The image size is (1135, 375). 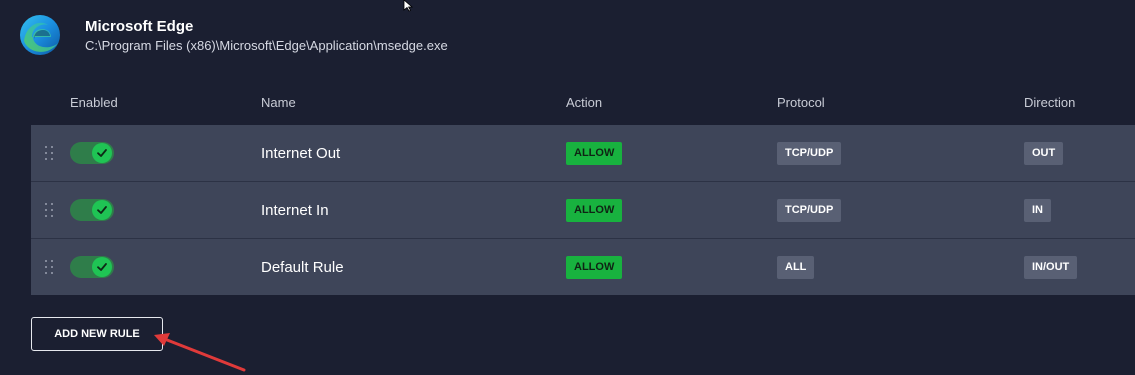 I want to click on mouse-cursor-icon, so click(x=408, y=6).